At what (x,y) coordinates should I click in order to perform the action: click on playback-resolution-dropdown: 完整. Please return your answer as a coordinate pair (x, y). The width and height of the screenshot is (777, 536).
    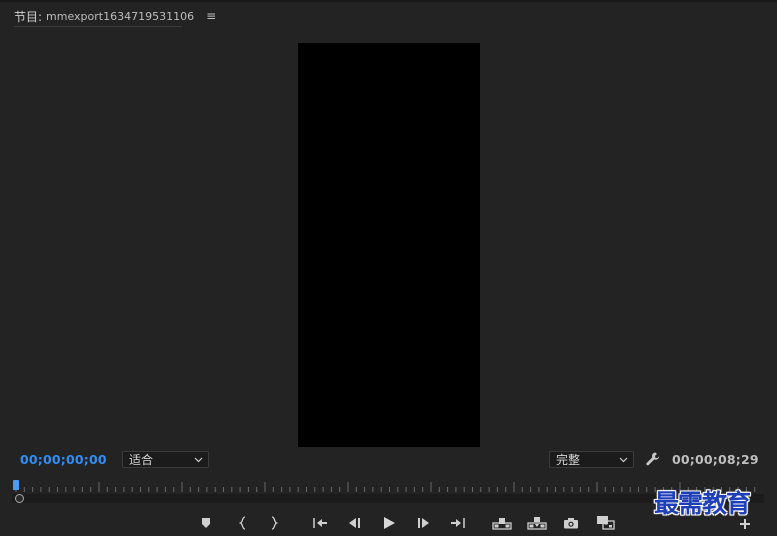
    Looking at the image, I should click on (591, 459).